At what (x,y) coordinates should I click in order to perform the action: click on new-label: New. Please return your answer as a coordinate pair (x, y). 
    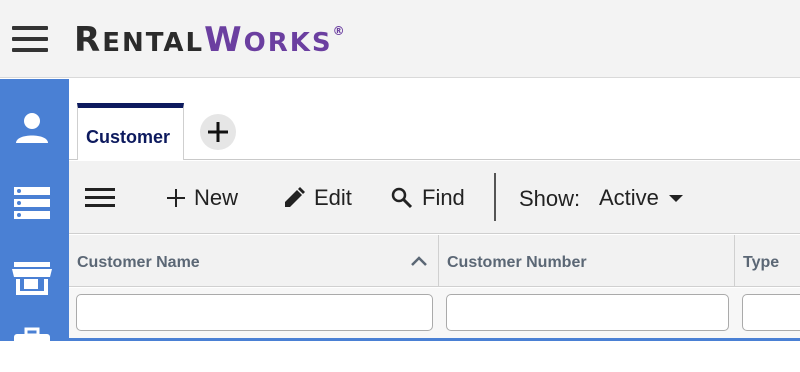
    Looking at the image, I should click on (216, 197).